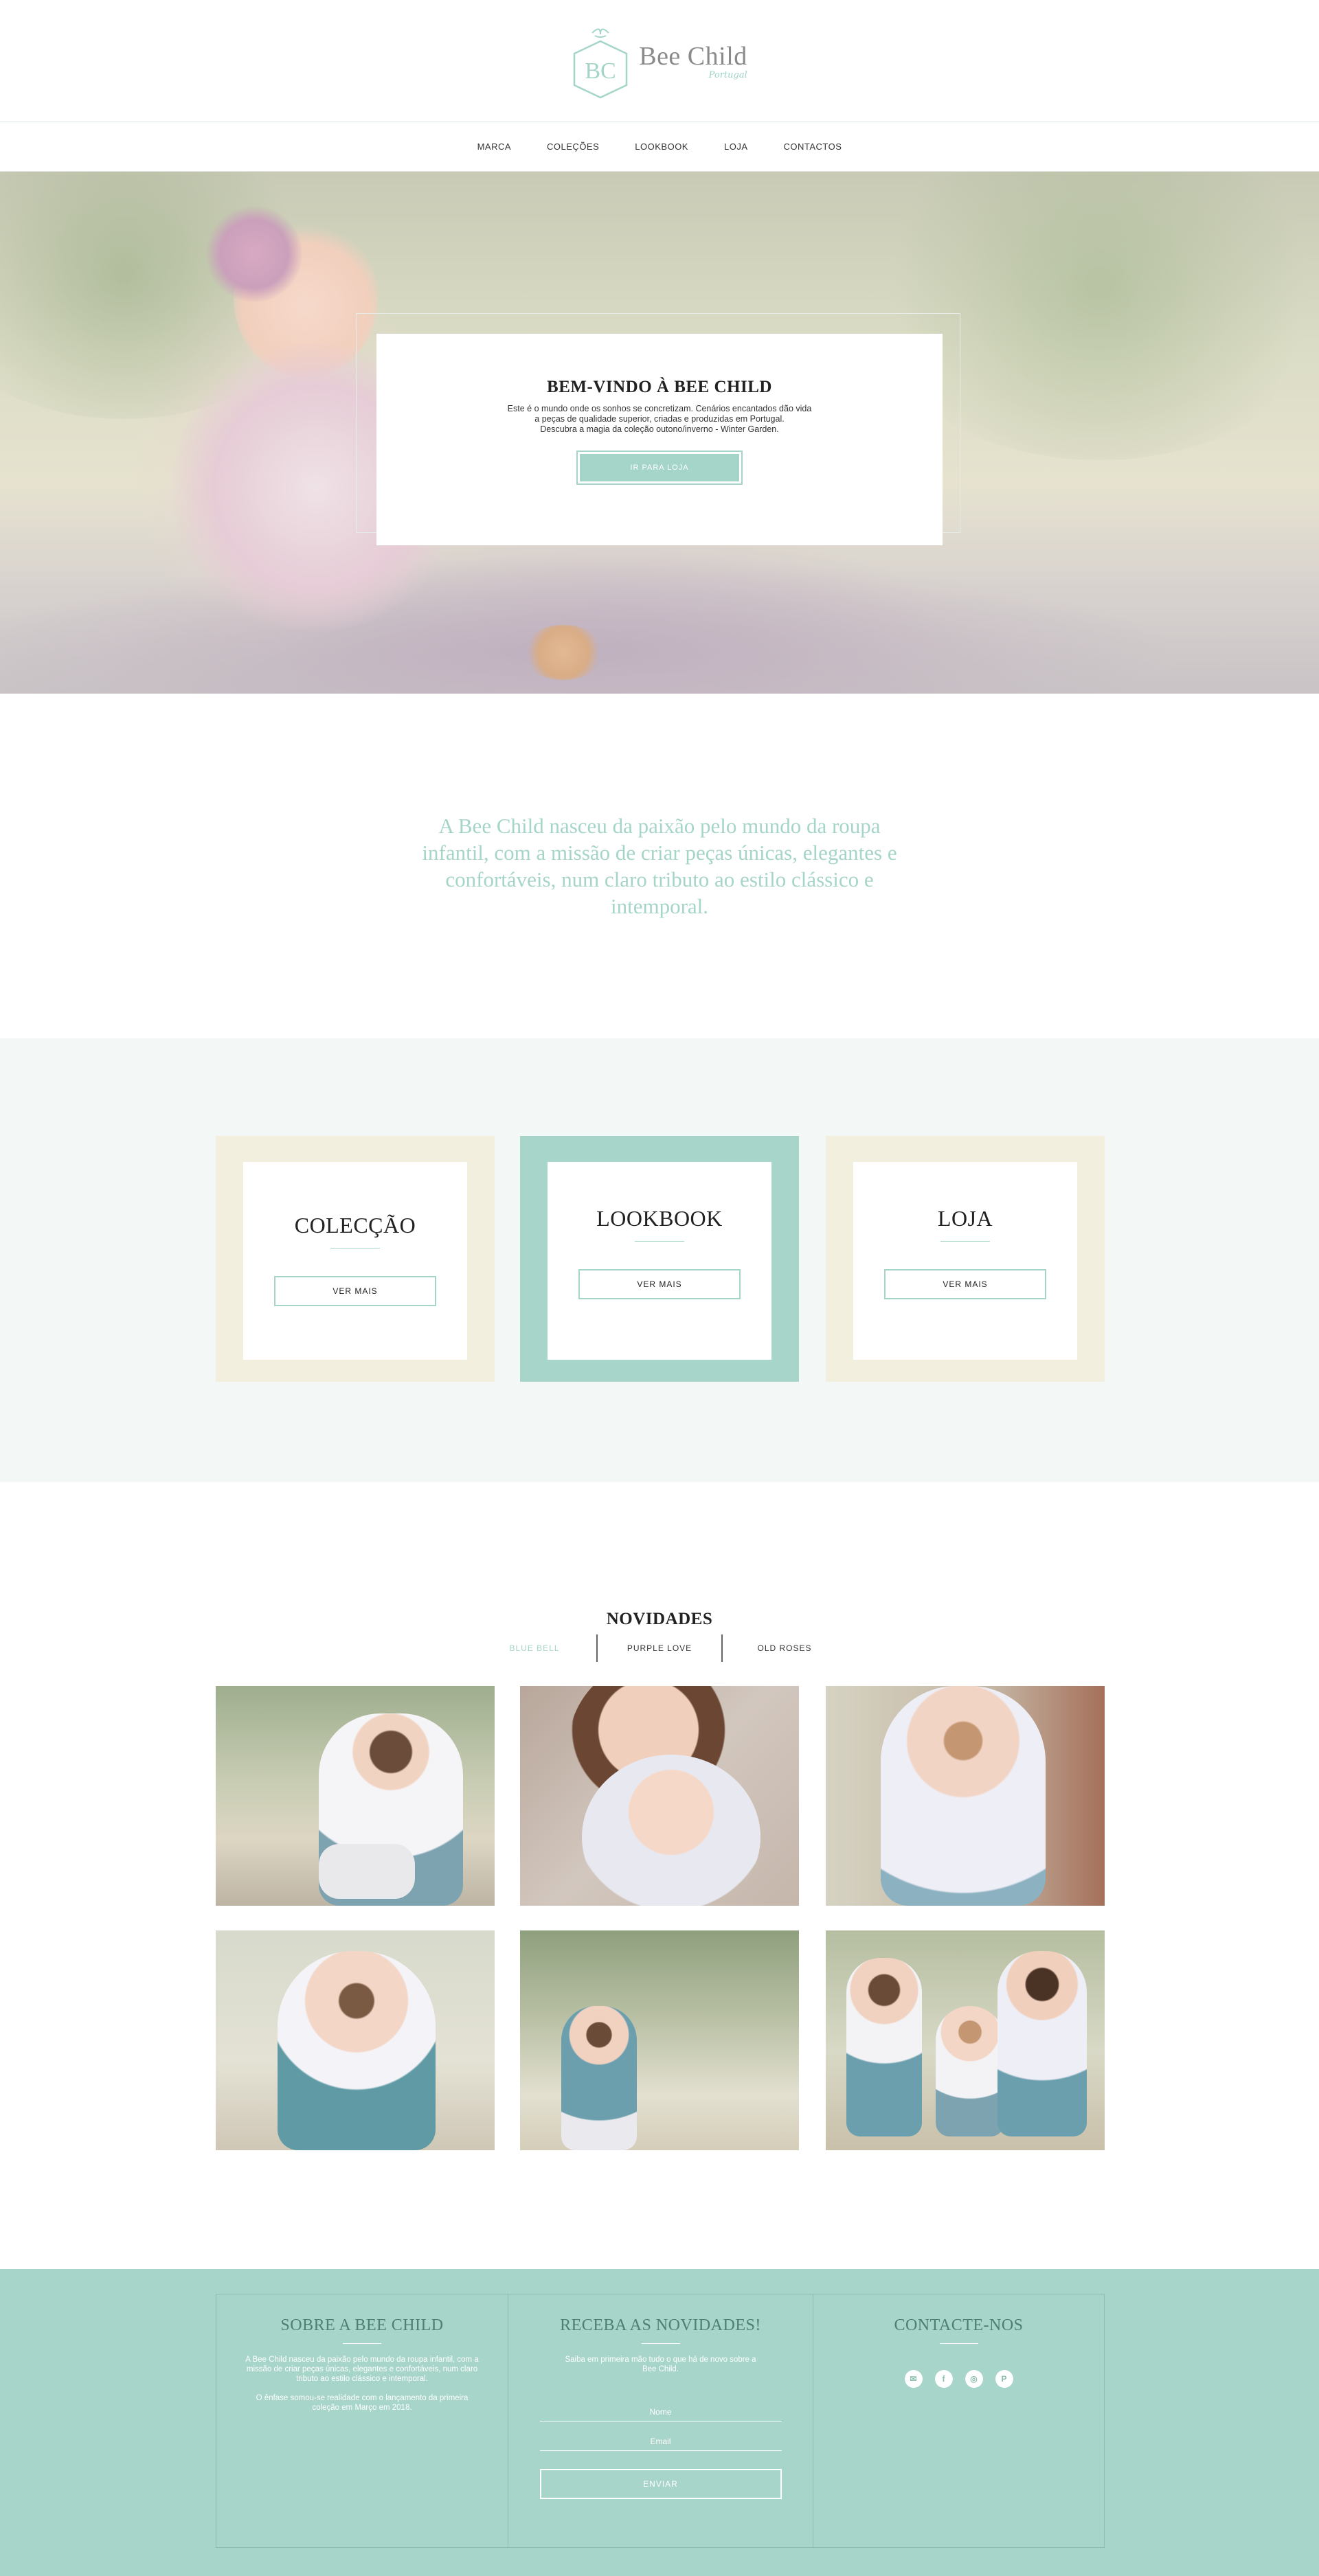 This screenshot has width=1319, height=2576. I want to click on see-more-colecao-button: VER MAIS, so click(355, 1291).